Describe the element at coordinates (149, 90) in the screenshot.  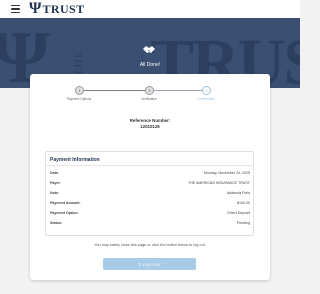
I see `step-2-indicator: 2` at that location.